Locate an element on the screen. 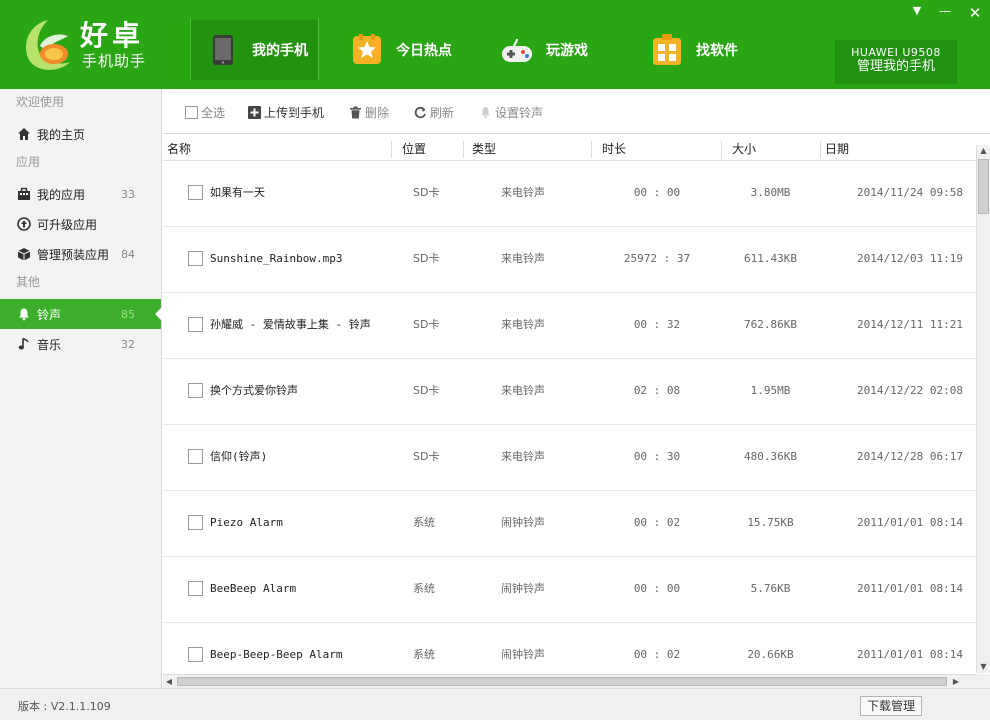 This screenshot has width=990, height=720. sidebar-count: 84 is located at coordinates (128, 254).